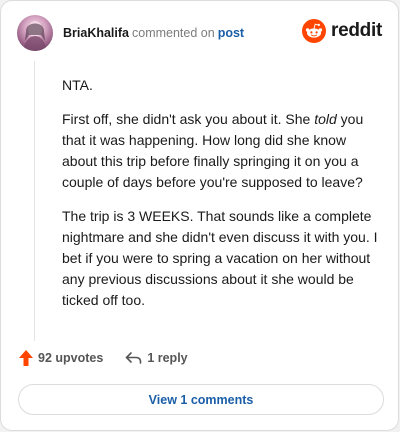 Image resolution: width=400 pixels, height=432 pixels. I want to click on comment-meta: BriaKhalifa commented on post, so click(153, 33).